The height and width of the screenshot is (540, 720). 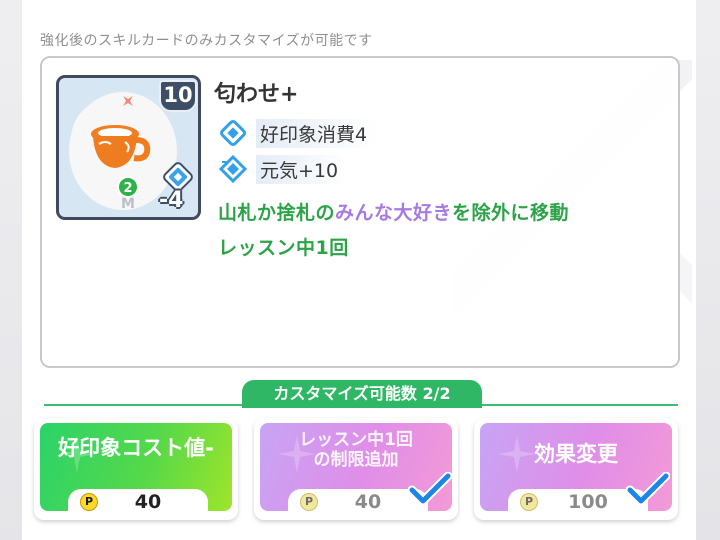 I want to click on customize-count-tab: カスタマイズ可能数 2/2, so click(x=362, y=394).